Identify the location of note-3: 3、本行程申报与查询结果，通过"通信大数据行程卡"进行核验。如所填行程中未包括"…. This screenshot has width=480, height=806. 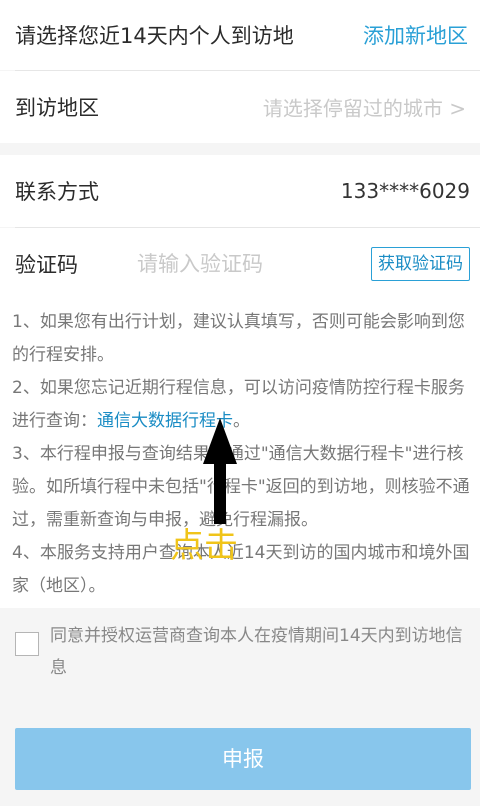
(241, 487).